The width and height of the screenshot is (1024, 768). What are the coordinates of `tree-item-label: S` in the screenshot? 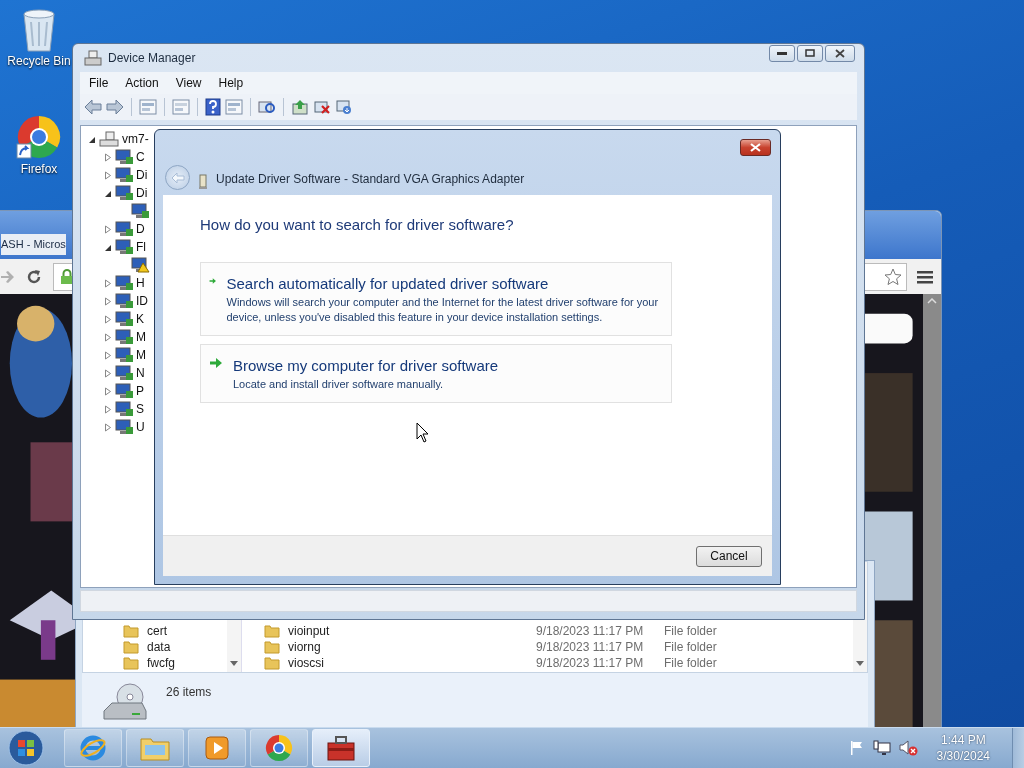 It's located at (140, 409).